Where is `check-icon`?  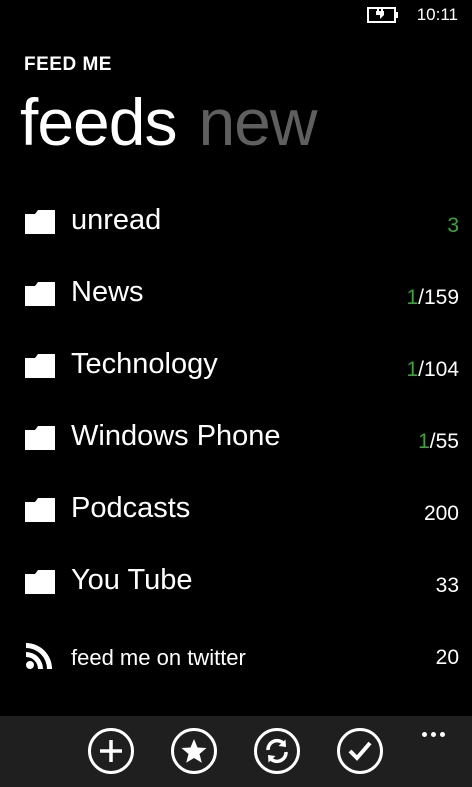
check-icon is located at coordinates (360, 751).